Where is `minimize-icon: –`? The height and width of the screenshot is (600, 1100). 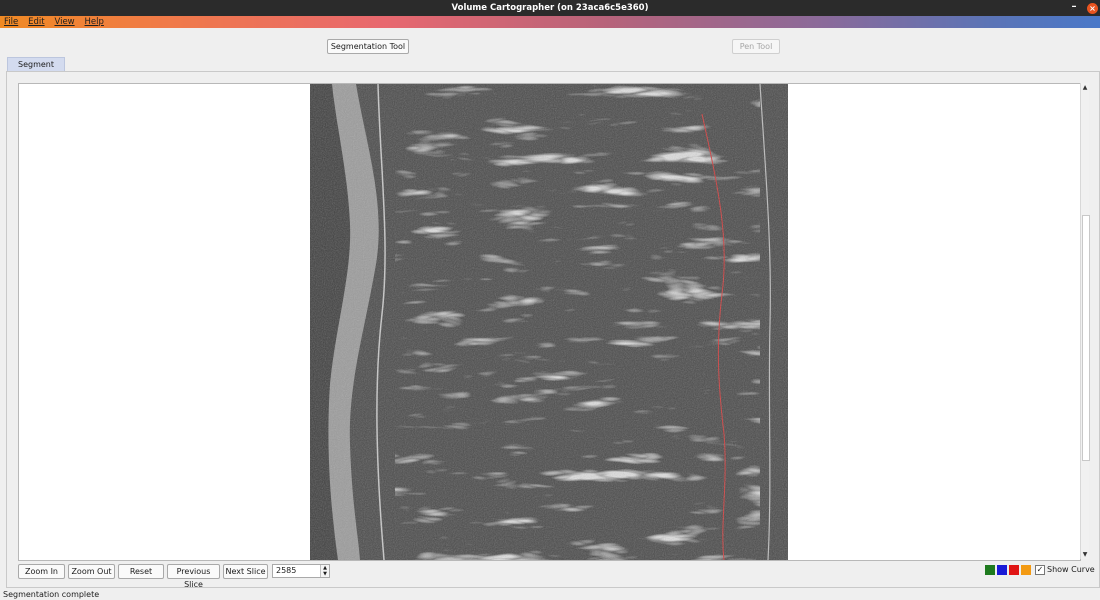 minimize-icon: – is located at coordinates (1074, 6).